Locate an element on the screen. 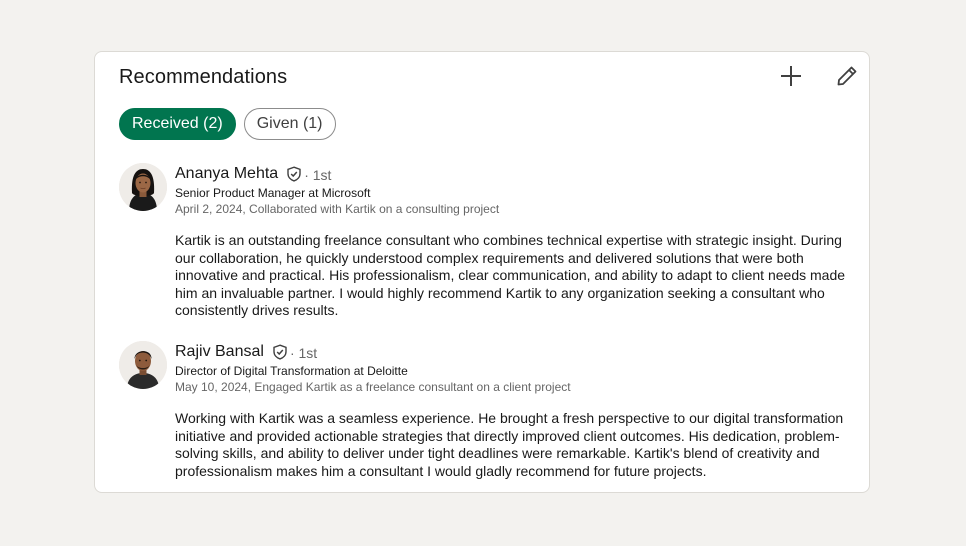 This screenshot has height=546, width=966. pencil-icon is located at coordinates (847, 76).